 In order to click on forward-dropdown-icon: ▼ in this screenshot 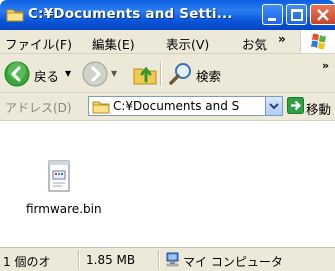, I will do `click(114, 73)`.